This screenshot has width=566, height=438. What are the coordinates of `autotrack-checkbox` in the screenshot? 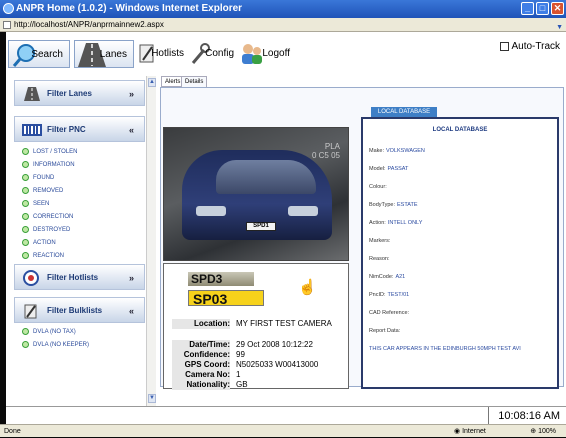 It's located at (505, 46).